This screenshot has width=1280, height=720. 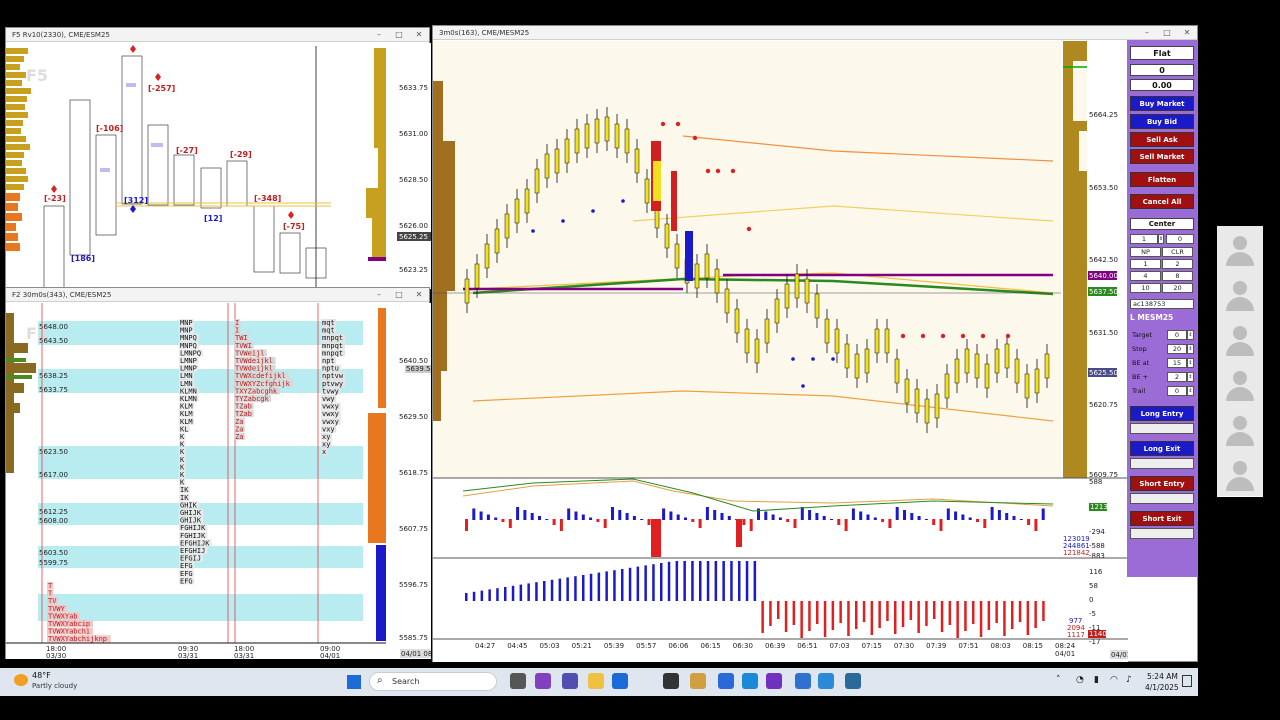 What do you see at coordinates (1177, 252) in the screenshot?
I see `qty-preset-button: CLR` at bounding box center [1177, 252].